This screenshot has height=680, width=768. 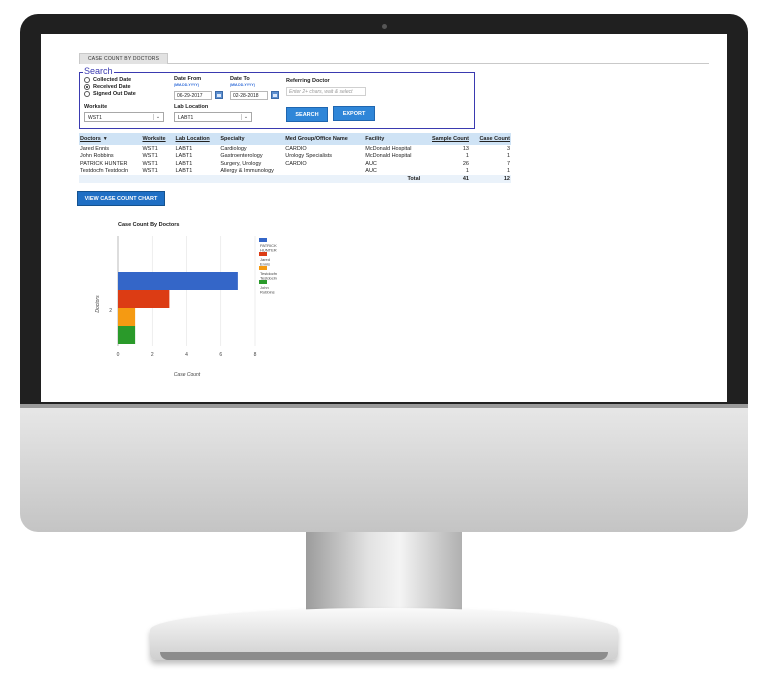 What do you see at coordinates (121, 198) in the screenshot?
I see `view-chart-button: VIEW CASE COUNT CHART` at bounding box center [121, 198].